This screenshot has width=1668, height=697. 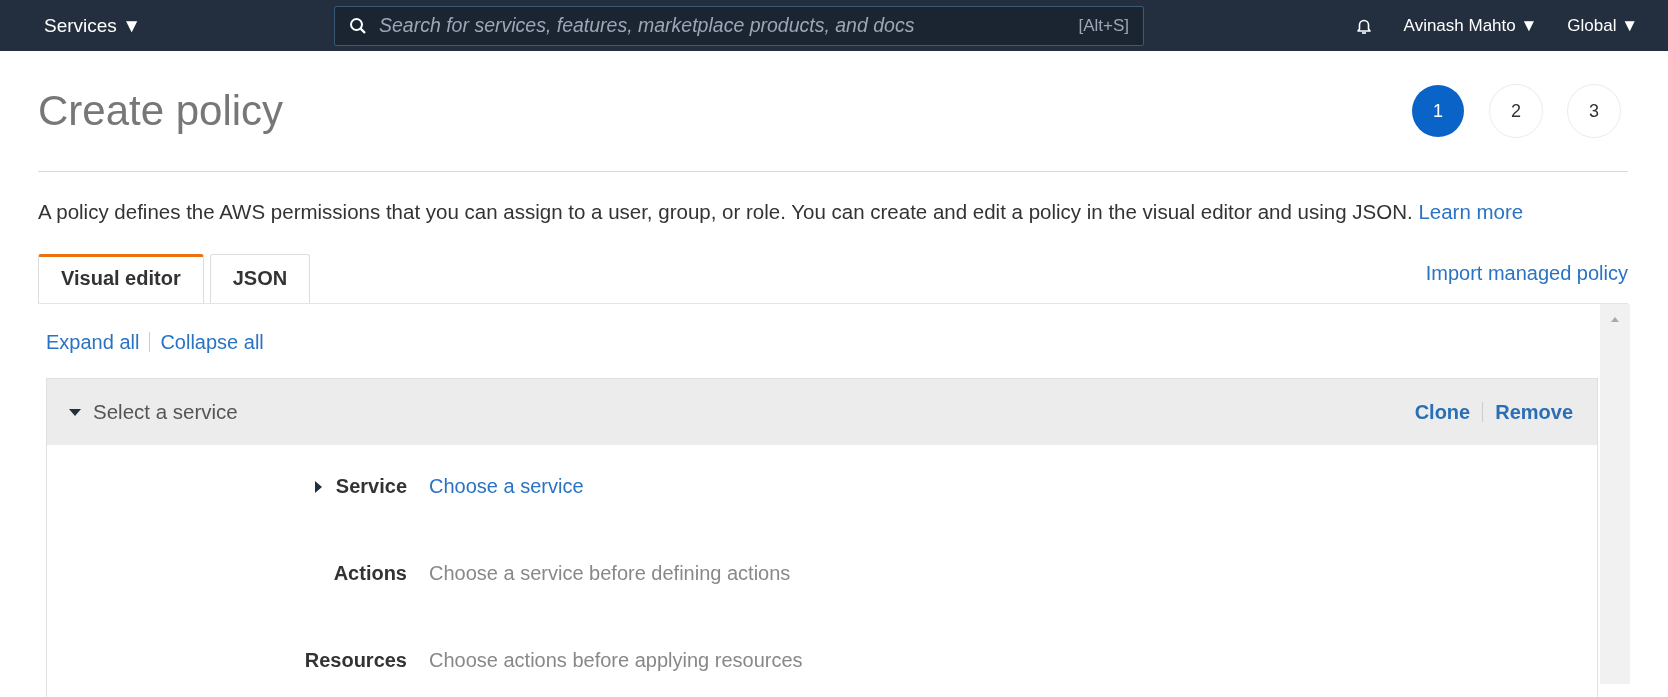 I want to click on field-label: Resources, so click(x=355, y=660).